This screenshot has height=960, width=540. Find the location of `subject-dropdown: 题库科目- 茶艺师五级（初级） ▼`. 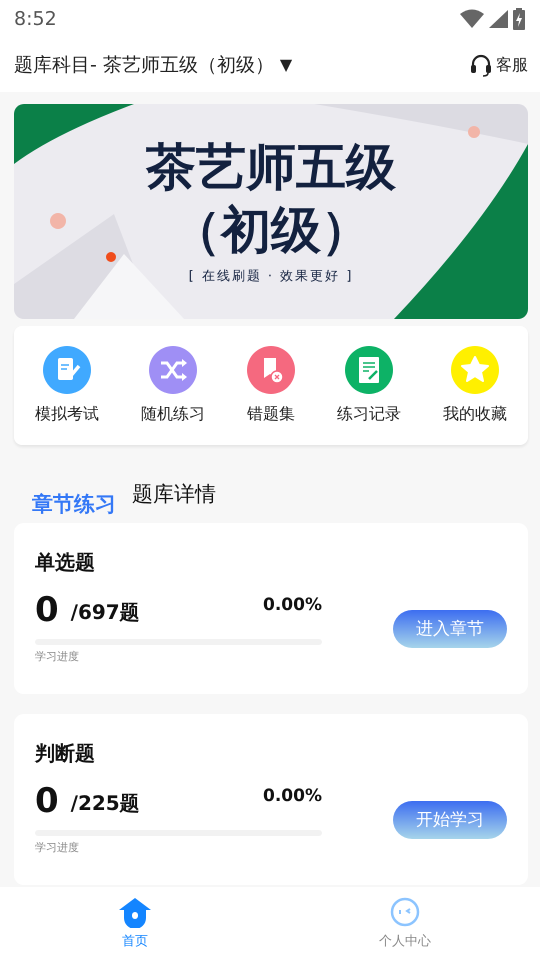

subject-dropdown: 题库科目- 茶艺师五级（初级） ▼ is located at coordinates (153, 65).